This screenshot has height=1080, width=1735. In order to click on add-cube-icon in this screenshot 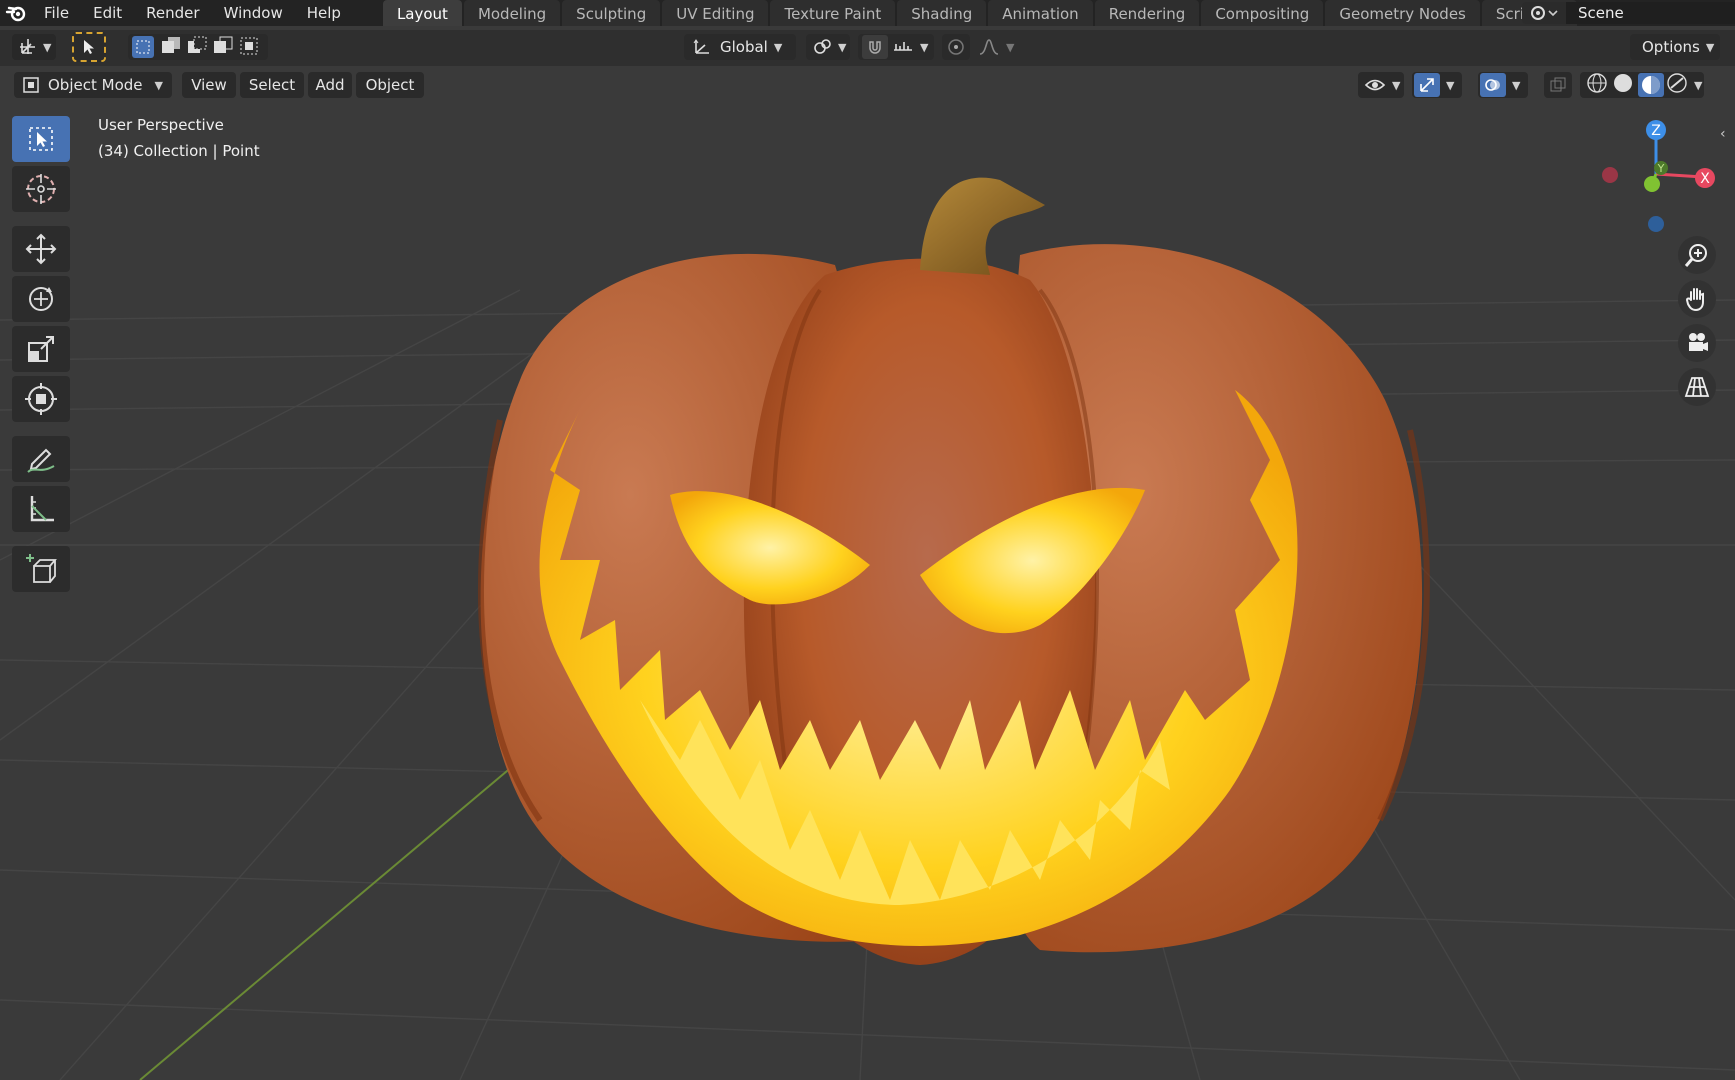, I will do `click(41, 568)`.